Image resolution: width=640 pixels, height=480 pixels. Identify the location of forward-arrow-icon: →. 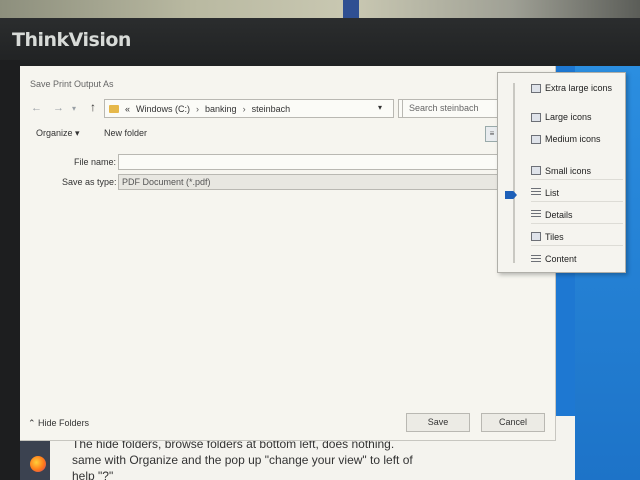
(58, 108).